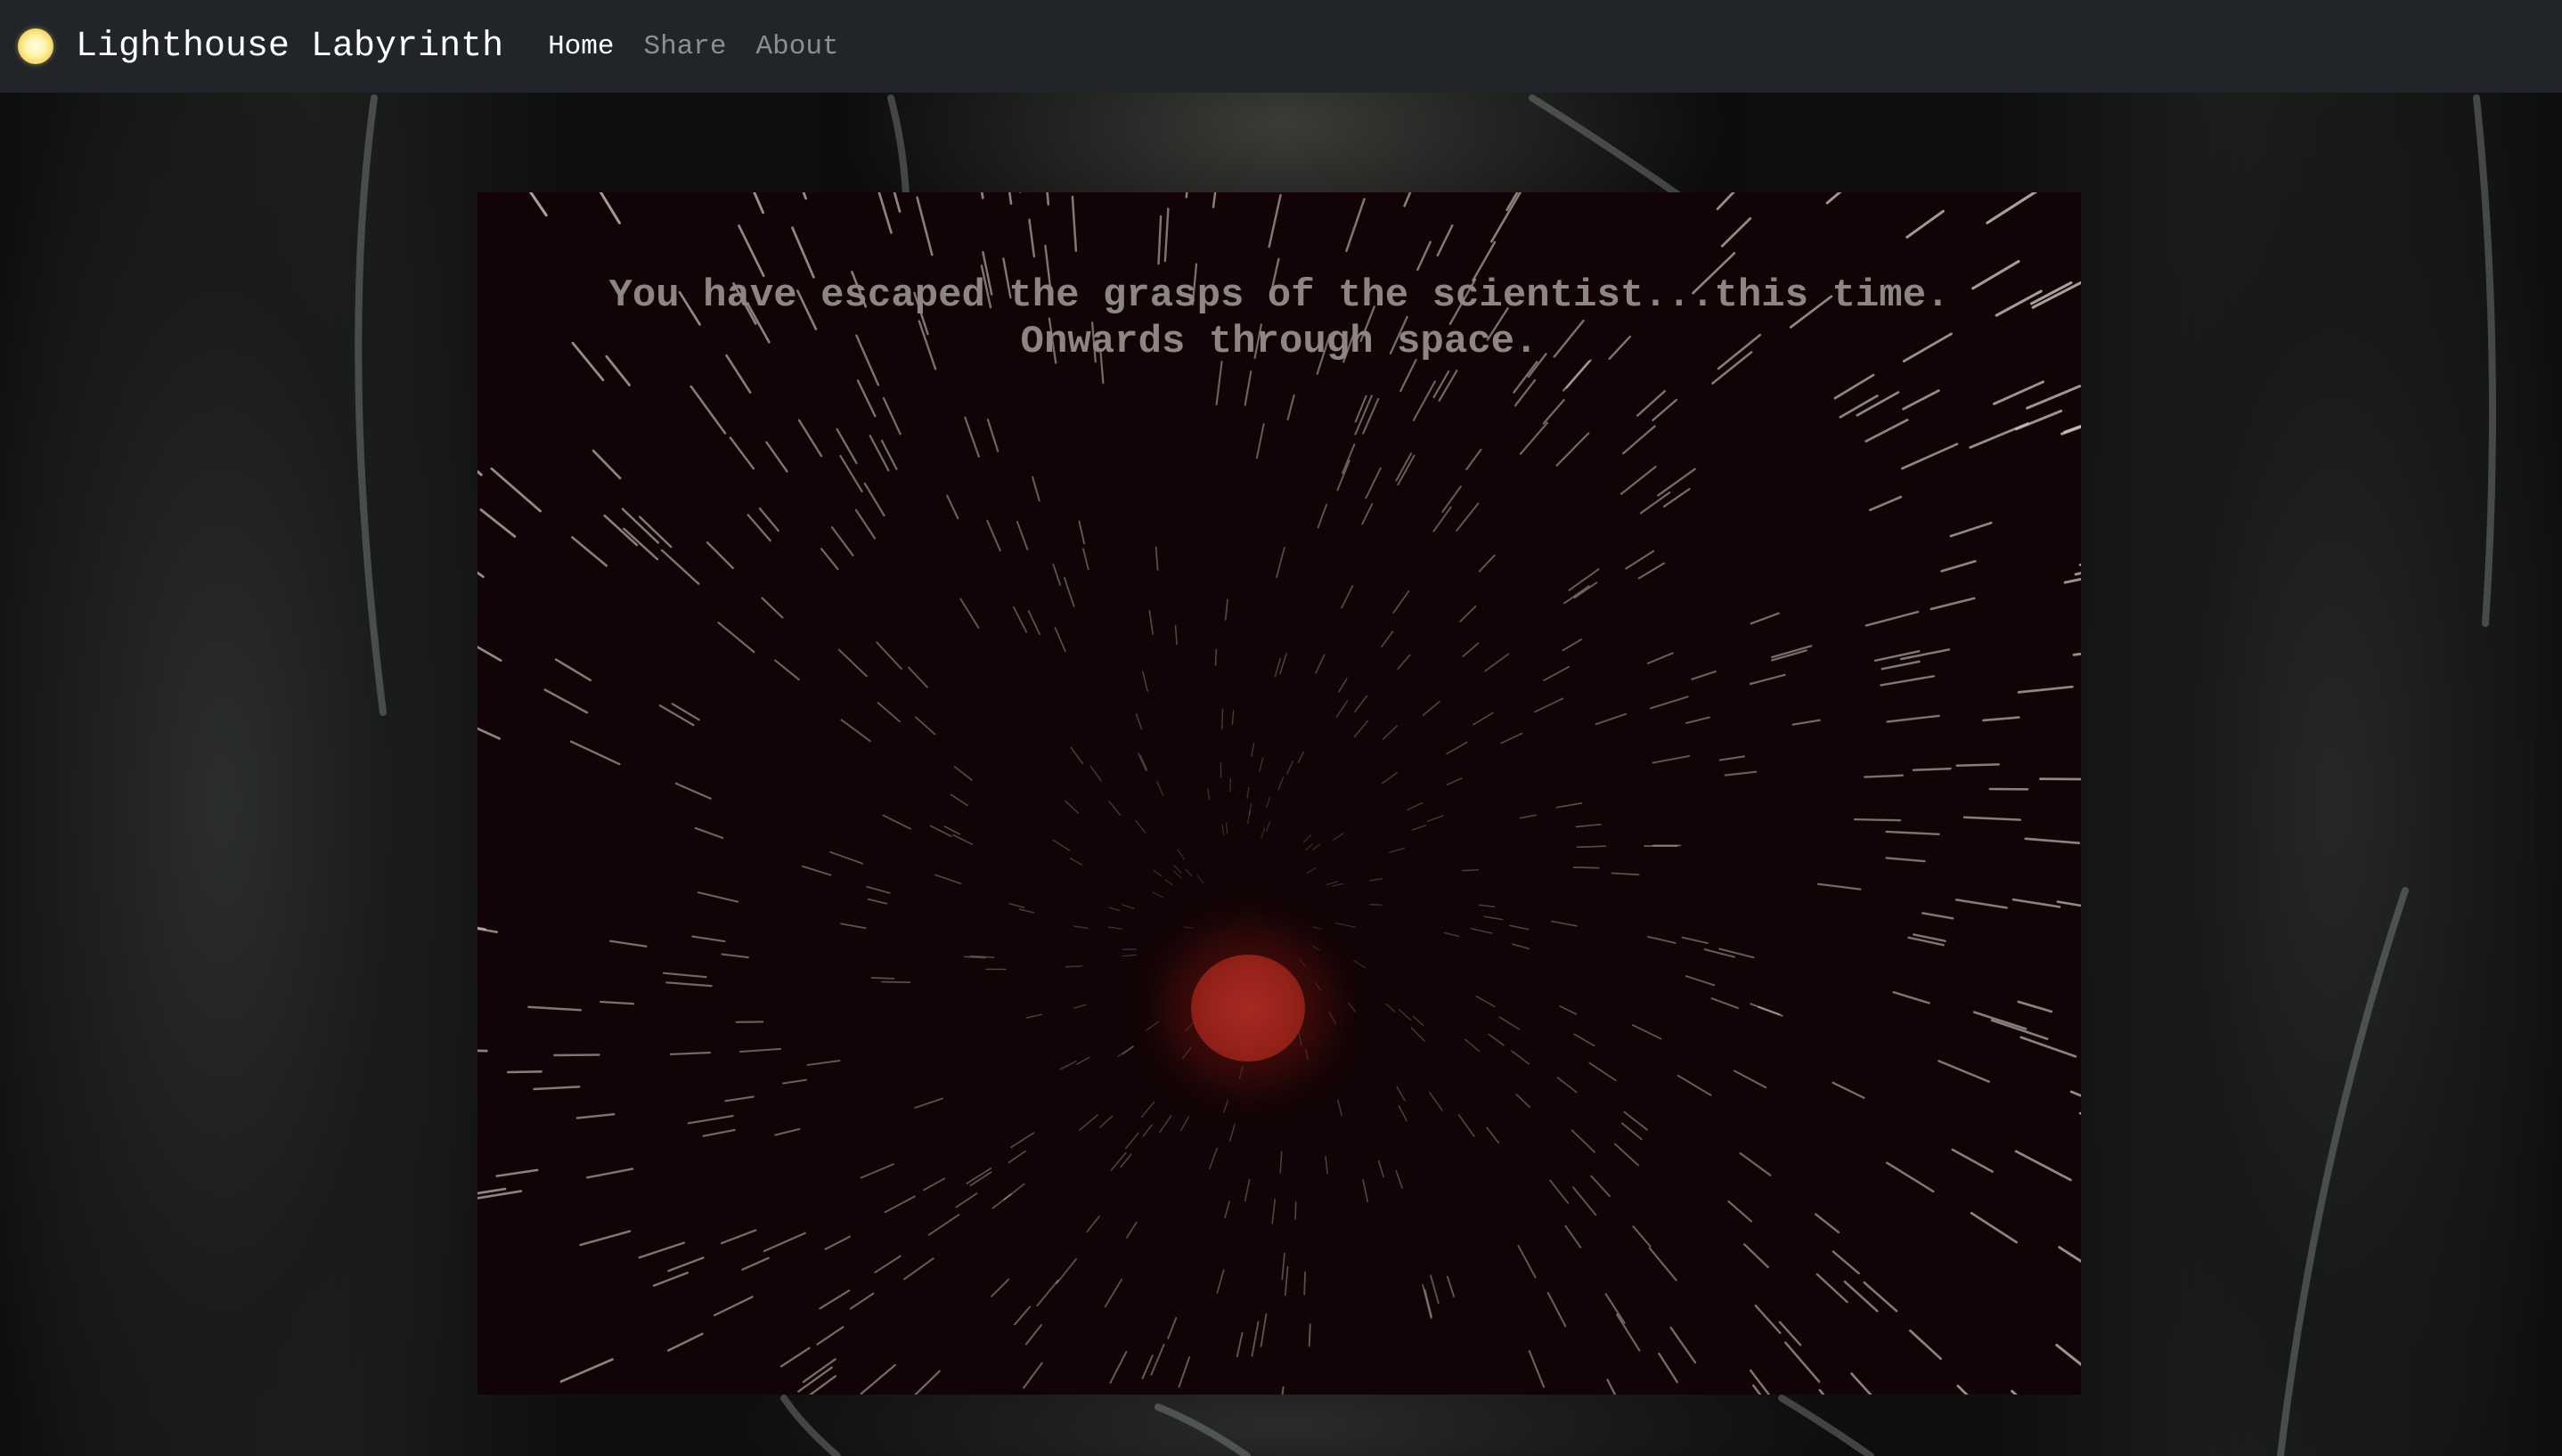 This screenshot has height=1456, width=2562. I want to click on lighthouse-light-icon, so click(35, 46).